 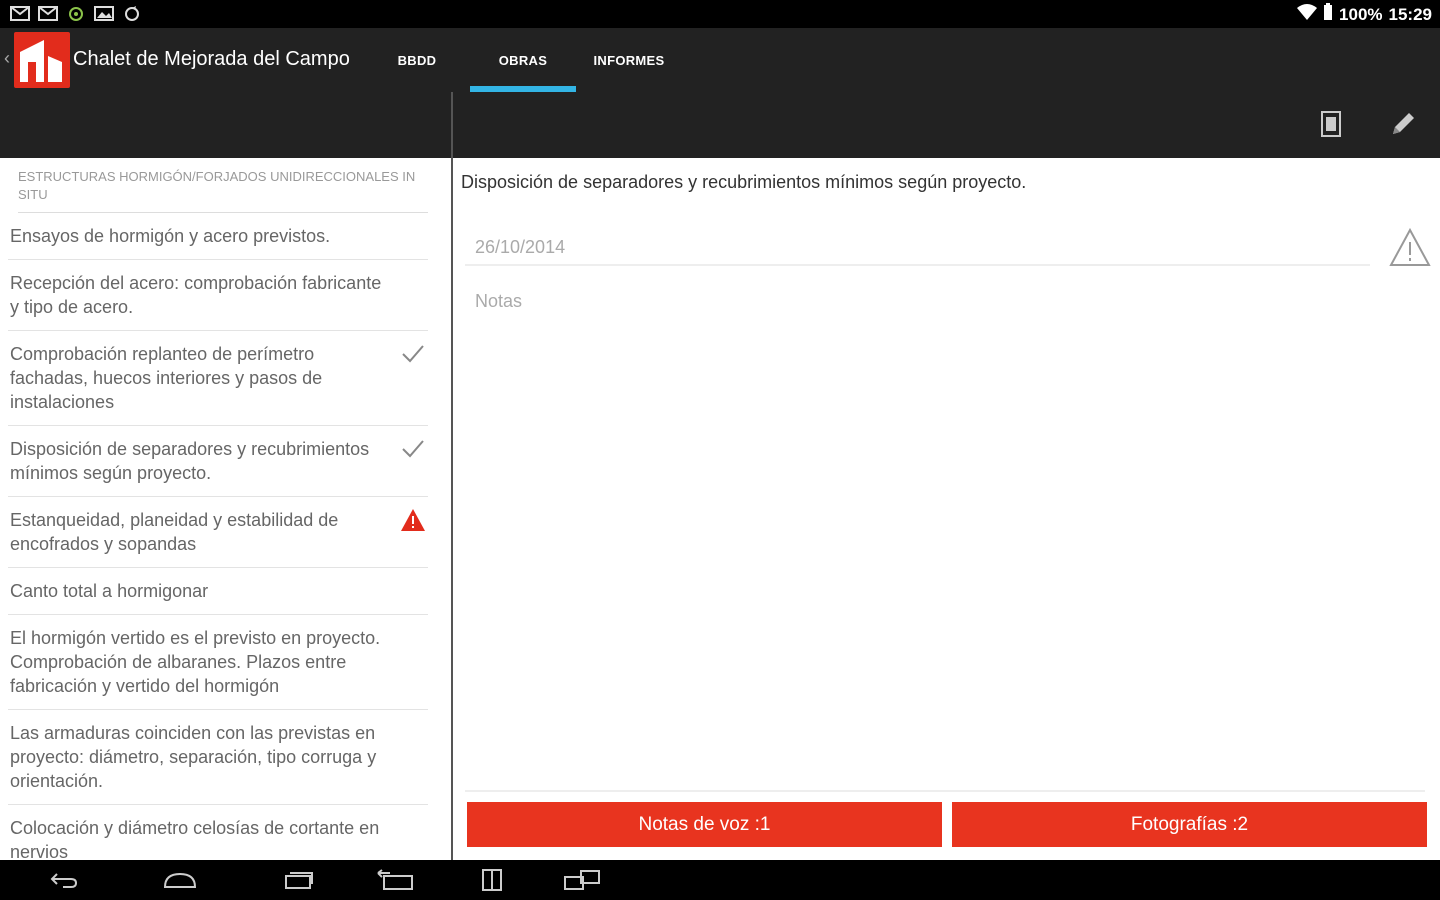 What do you see at coordinates (42, 60) in the screenshot?
I see `app-logo` at bounding box center [42, 60].